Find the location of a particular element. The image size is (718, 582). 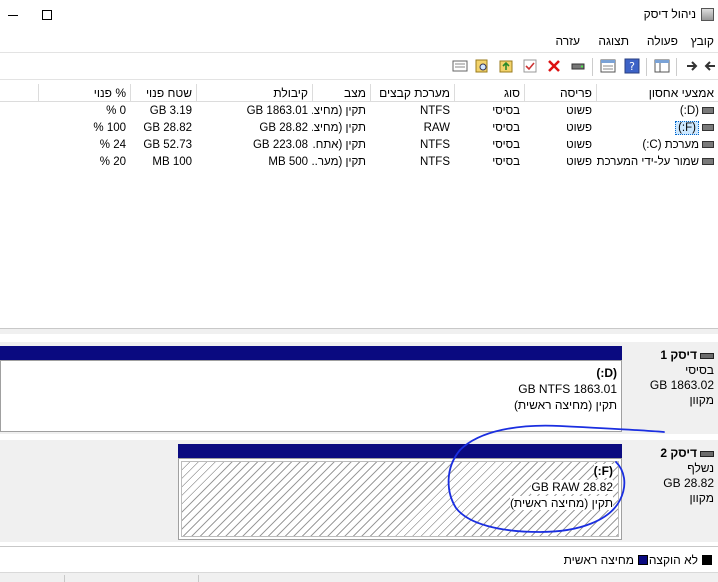

forward-arrow-icon is located at coordinates (692, 66).